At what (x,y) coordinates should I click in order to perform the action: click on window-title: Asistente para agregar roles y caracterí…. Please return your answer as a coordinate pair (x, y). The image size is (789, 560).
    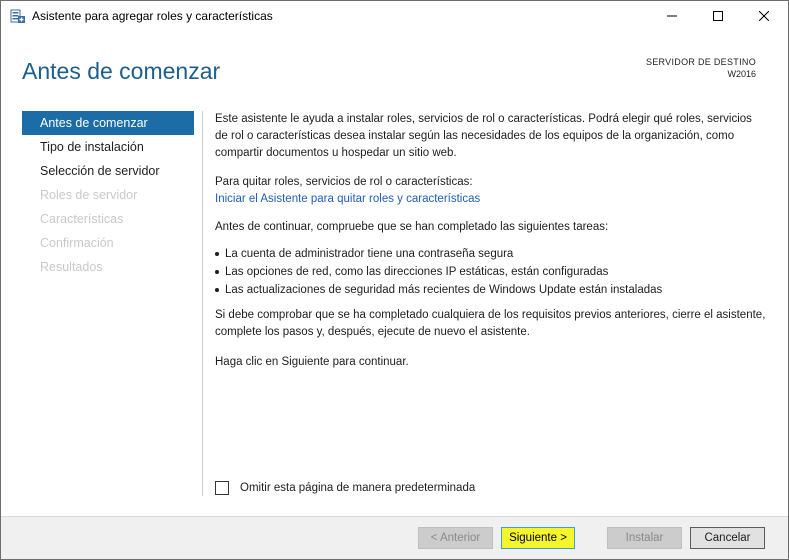
    Looking at the image, I should click on (152, 16).